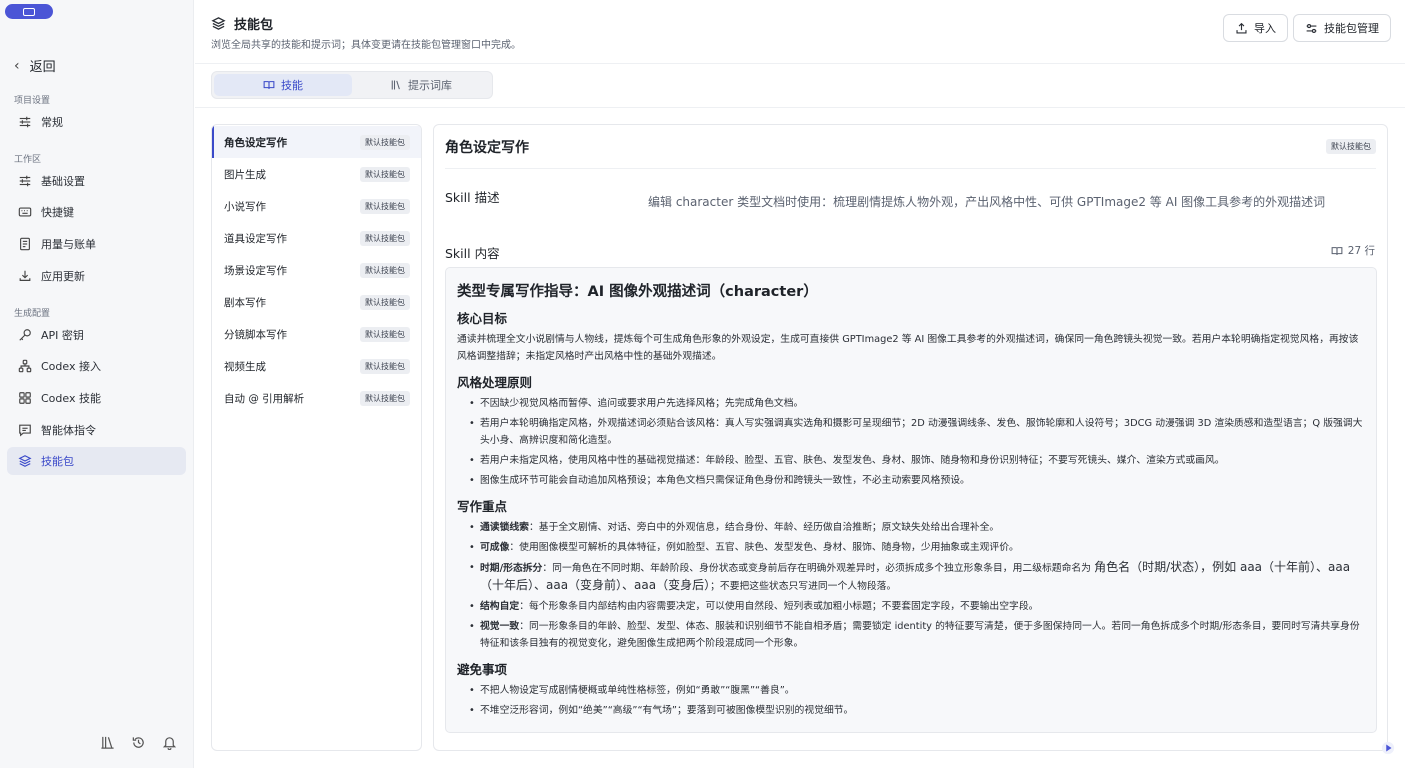  What do you see at coordinates (96, 461) in the screenshot?
I see `sidebar-item-skill-packs: 技能包` at bounding box center [96, 461].